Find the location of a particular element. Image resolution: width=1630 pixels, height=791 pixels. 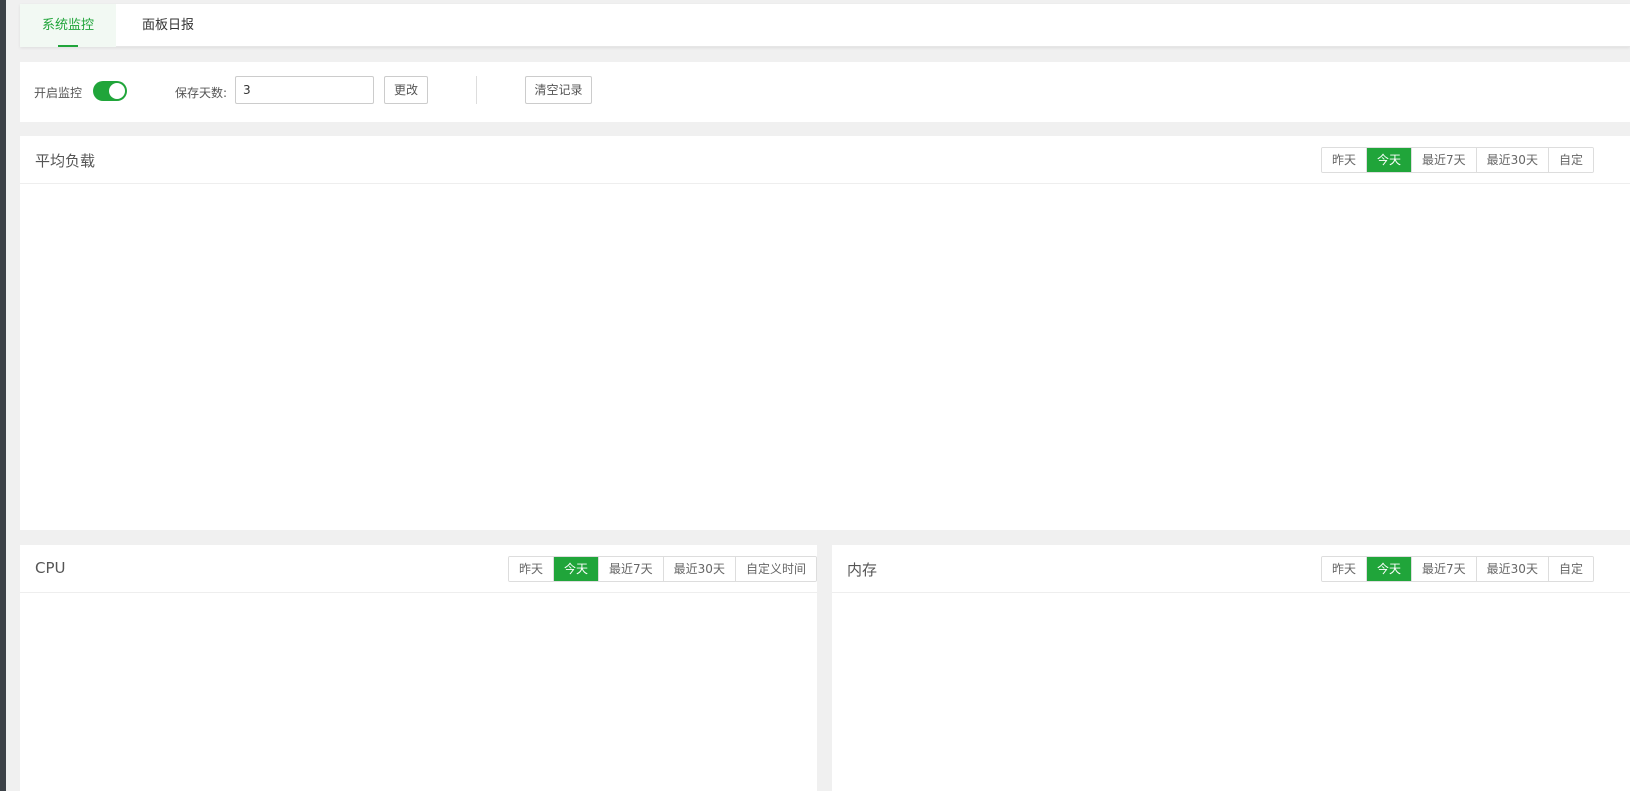

panel-title: 内存 is located at coordinates (862, 570).